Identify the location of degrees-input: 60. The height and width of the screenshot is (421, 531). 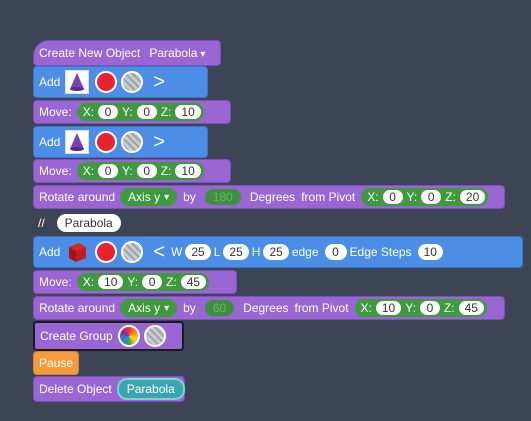
(219, 308).